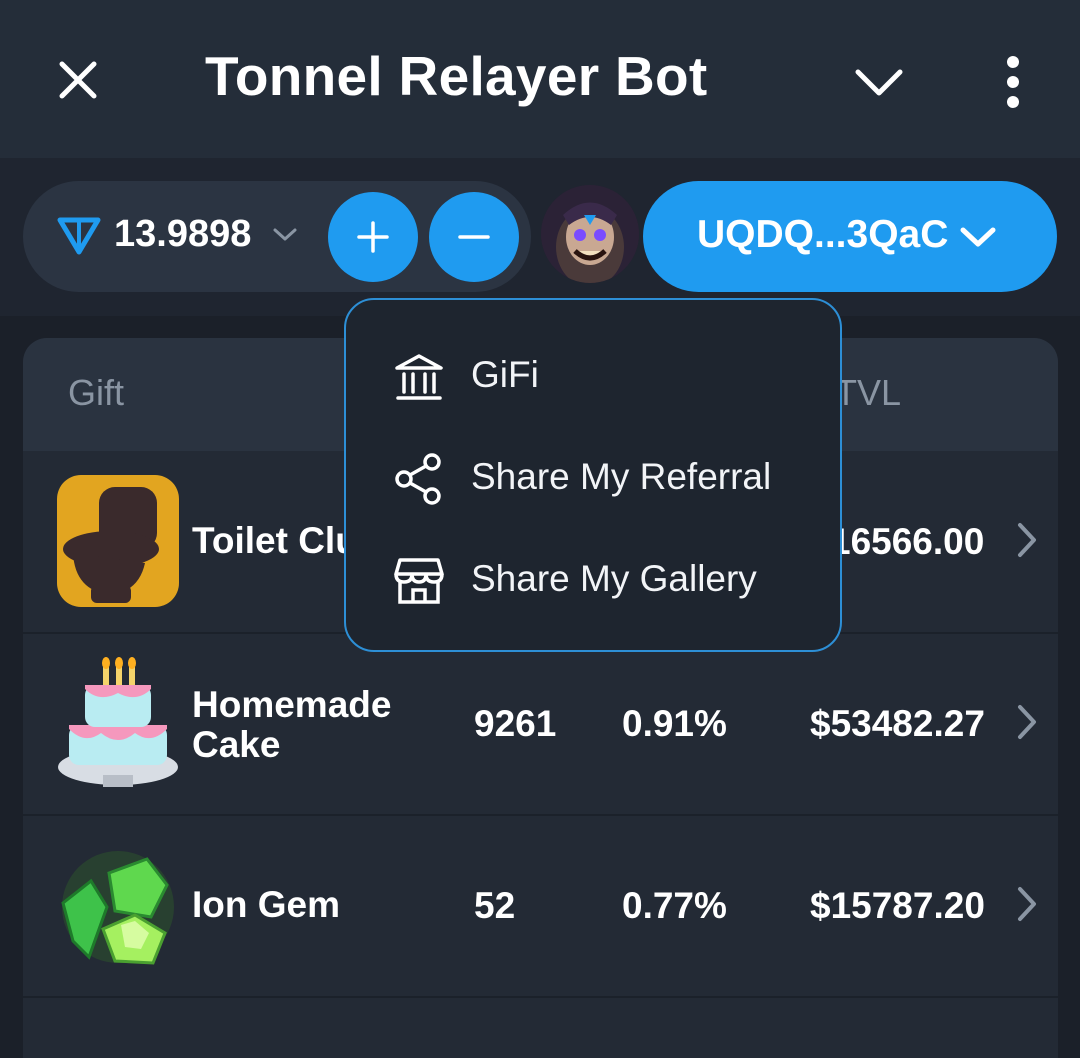 The image size is (1080, 1058). I want to click on avatar-image, so click(590, 234).